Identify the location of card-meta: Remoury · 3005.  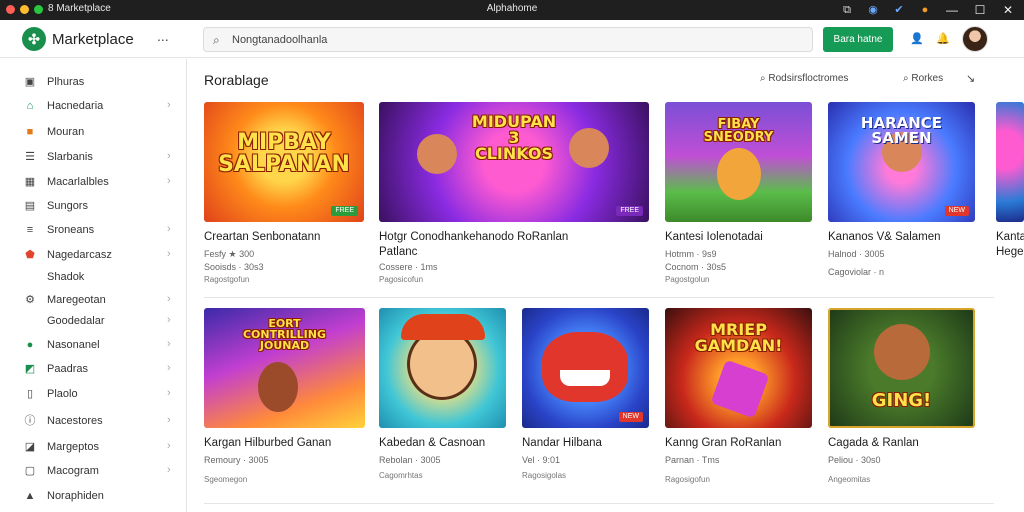
(236, 460).